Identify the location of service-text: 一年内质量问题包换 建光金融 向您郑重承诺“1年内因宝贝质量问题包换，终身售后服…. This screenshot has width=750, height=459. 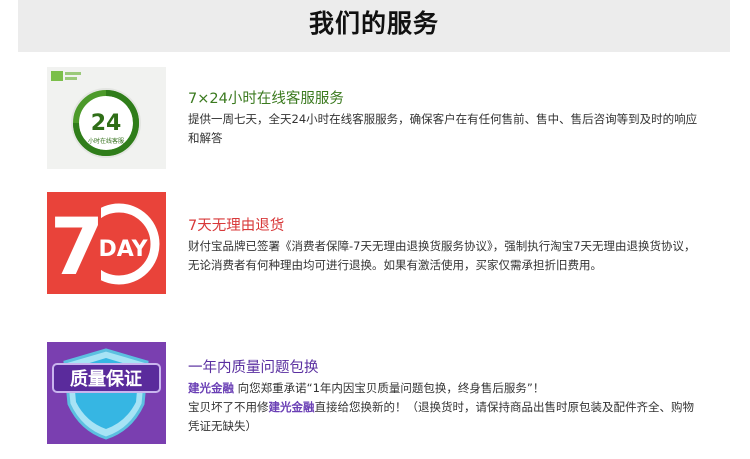
(445, 396).